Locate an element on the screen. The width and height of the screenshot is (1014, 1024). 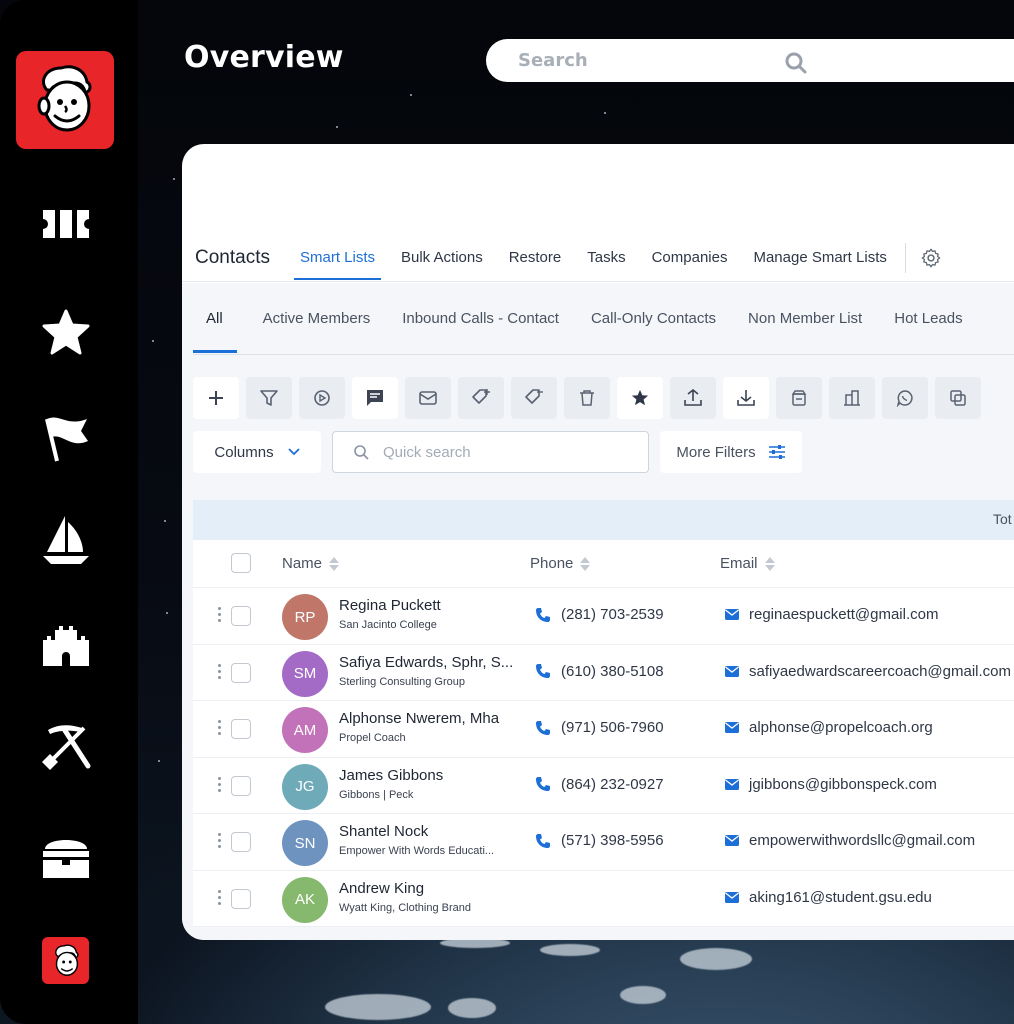
pipeline-filter-button is located at coordinates (269, 398).